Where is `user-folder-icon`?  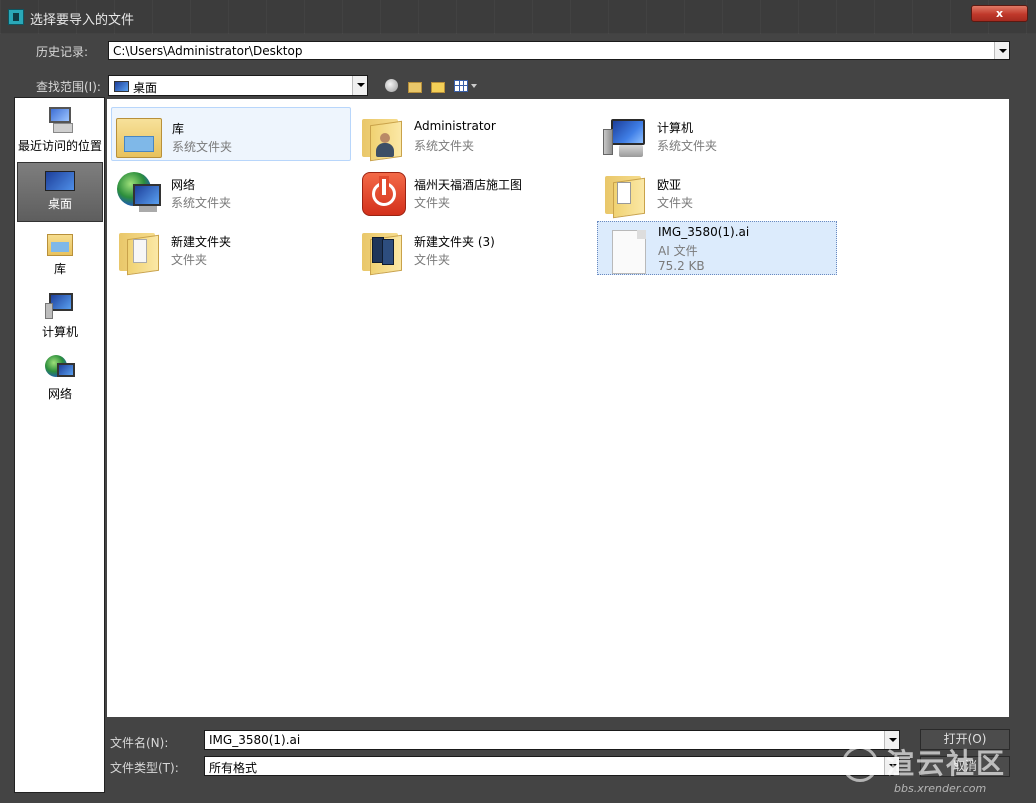 user-folder-icon is located at coordinates (382, 136).